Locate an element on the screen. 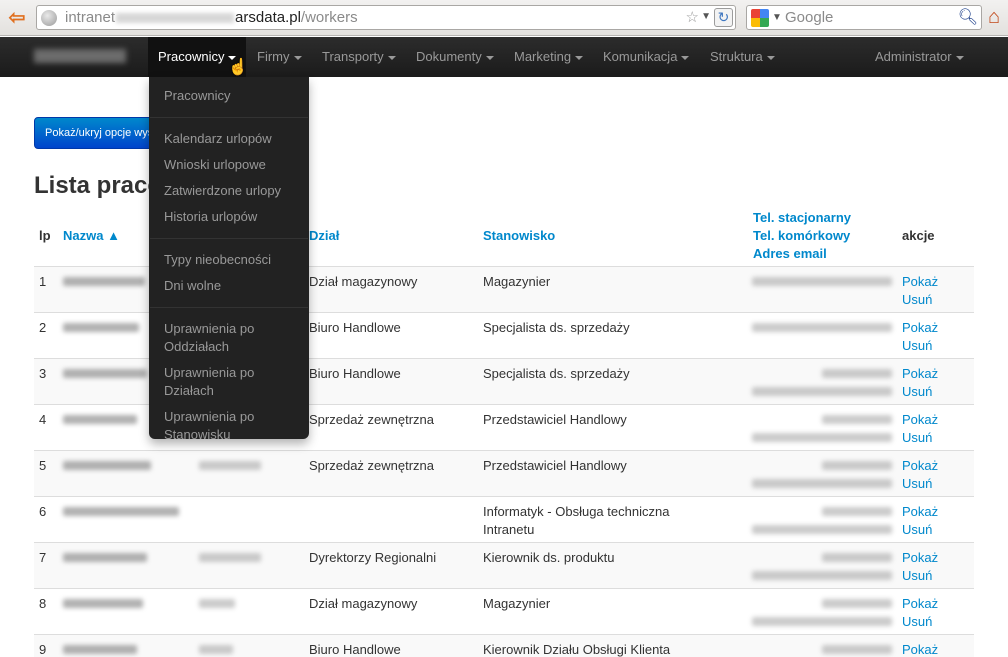 The image size is (1008, 657). nav-firmy: Firmy is located at coordinates (279, 57).